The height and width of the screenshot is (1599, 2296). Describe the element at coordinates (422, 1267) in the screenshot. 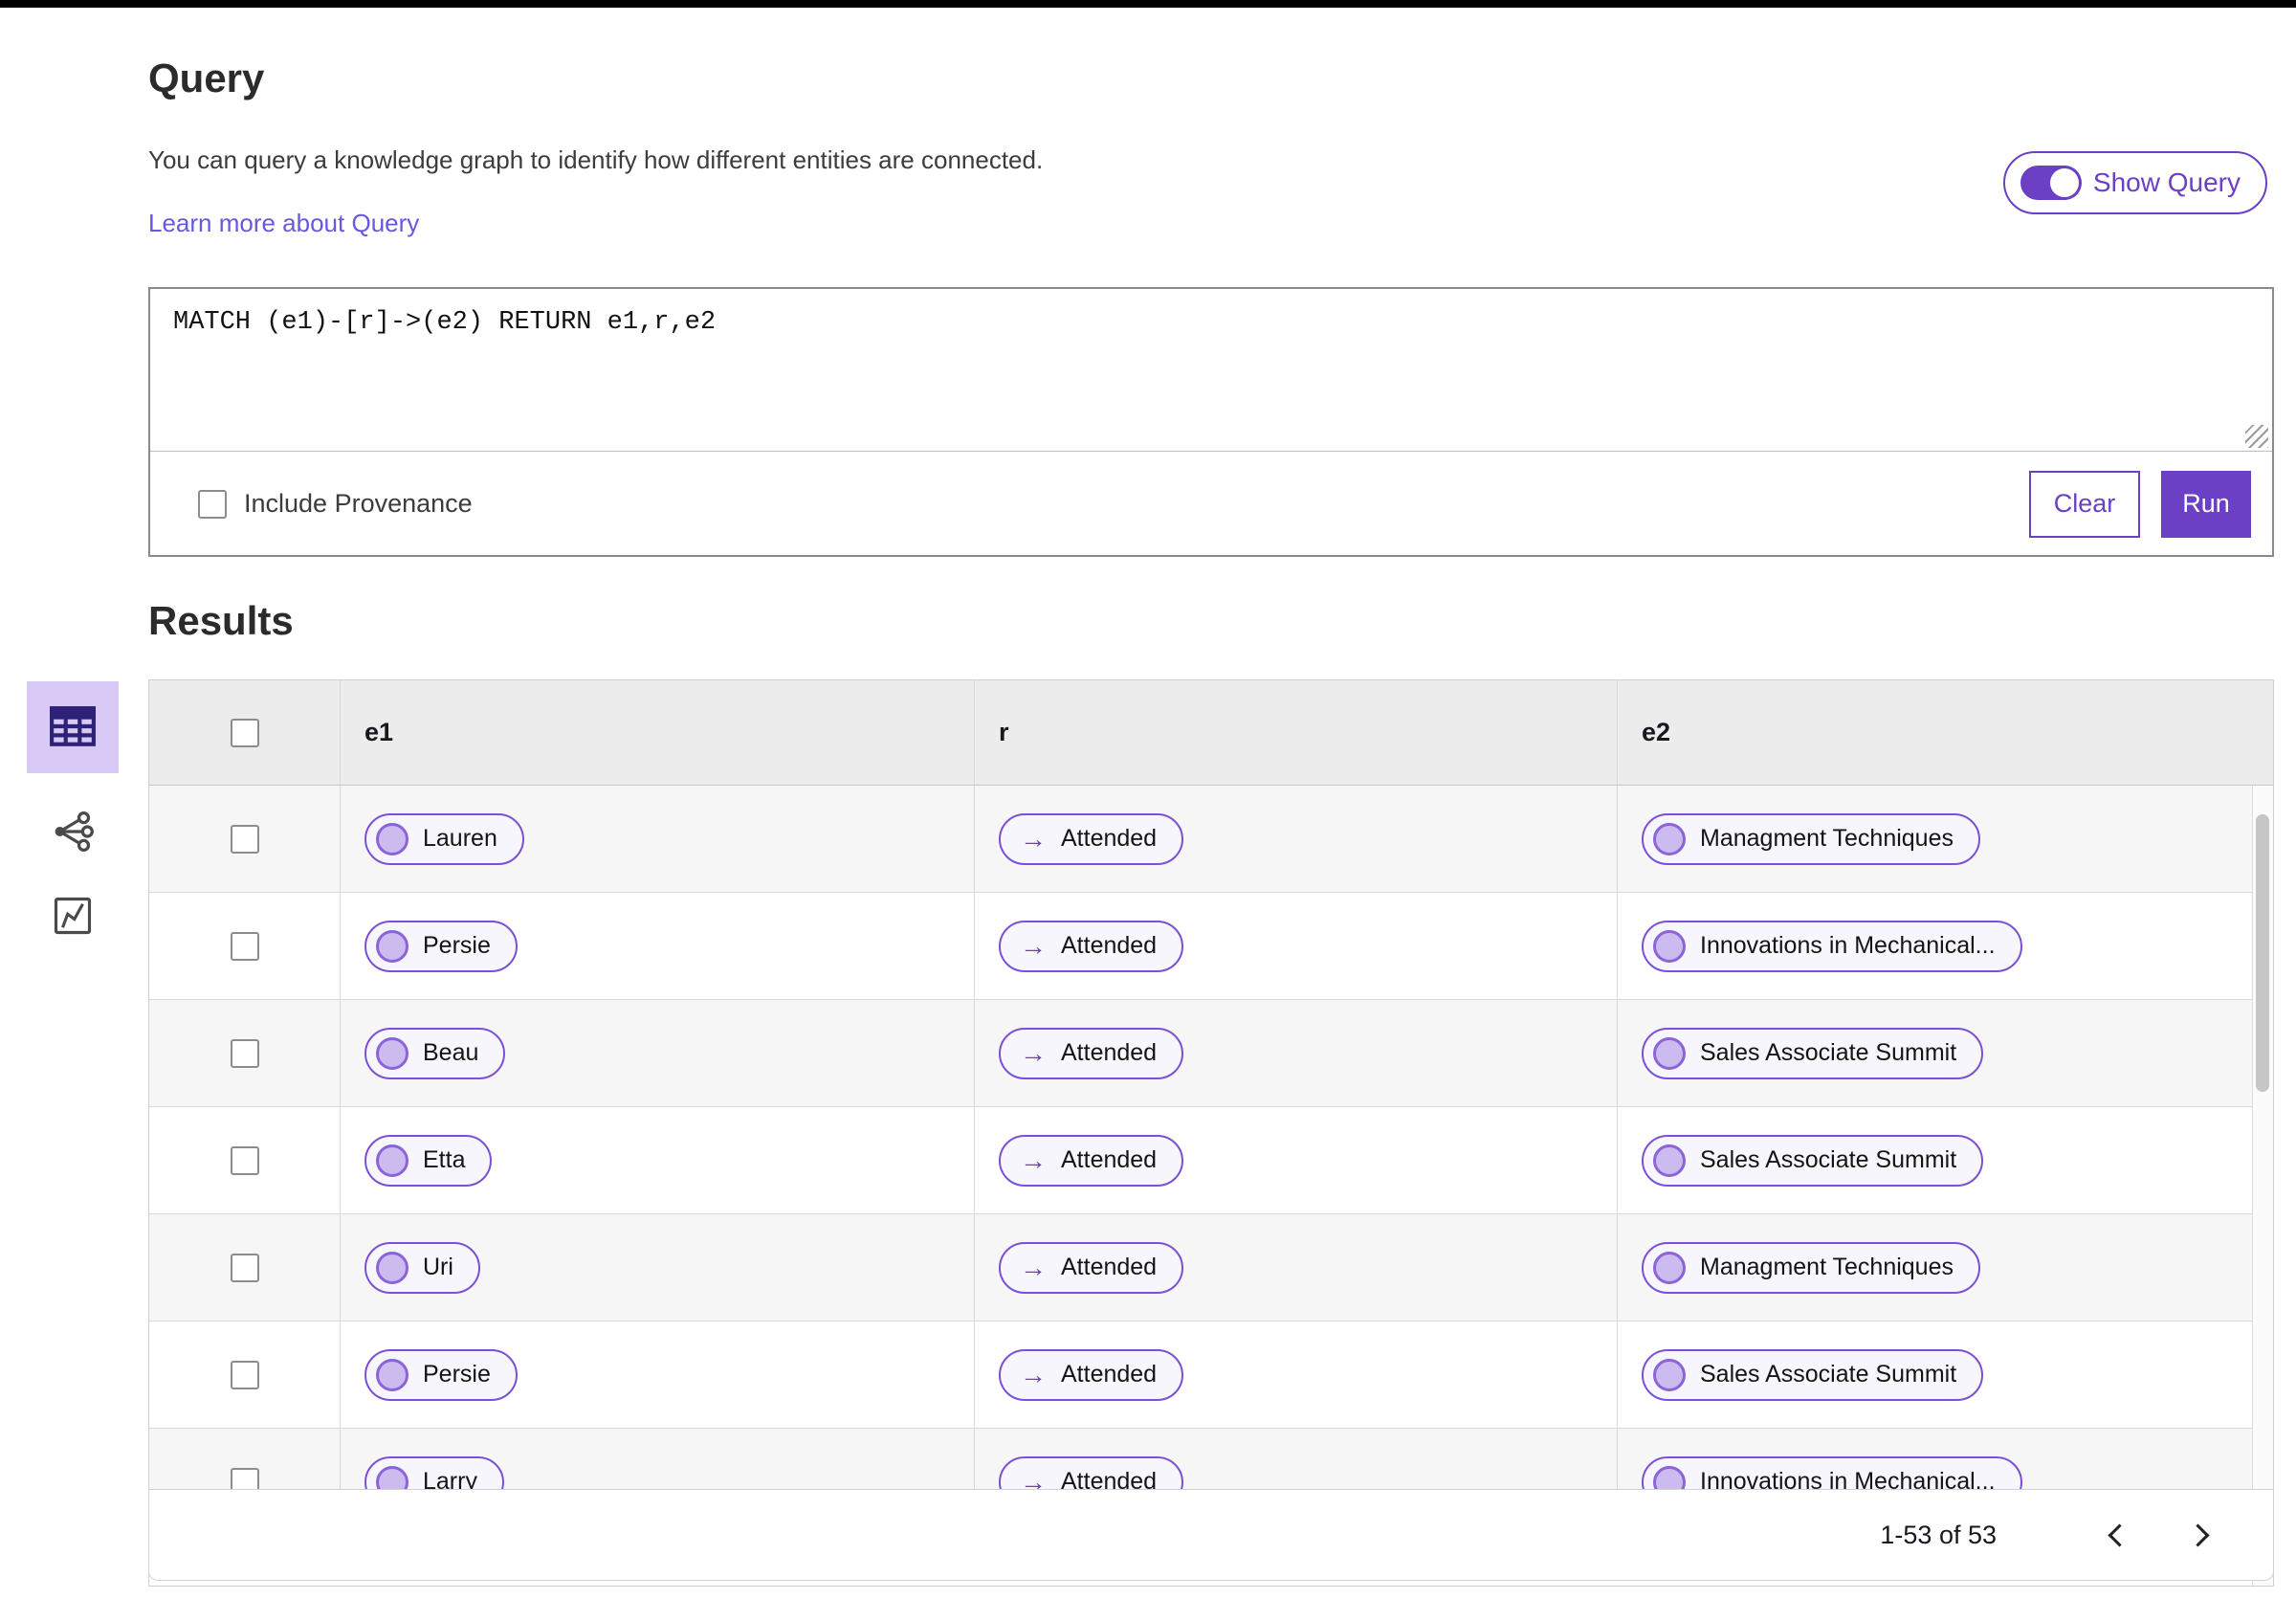

I see `entity-pill: Uri` at that location.